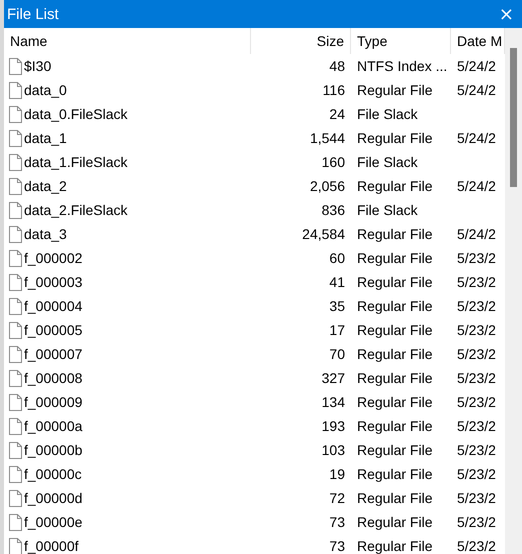 This screenshot has width=522, height=554. What do you see at coordinates (45, 138) in the screenshot?
I see `file-name: data_1` at bounding box center [45, 138].